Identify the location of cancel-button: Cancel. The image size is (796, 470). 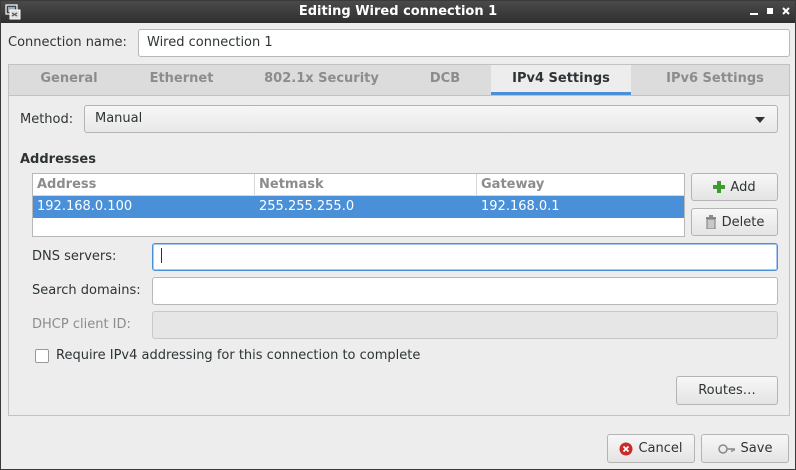
(651, 448).